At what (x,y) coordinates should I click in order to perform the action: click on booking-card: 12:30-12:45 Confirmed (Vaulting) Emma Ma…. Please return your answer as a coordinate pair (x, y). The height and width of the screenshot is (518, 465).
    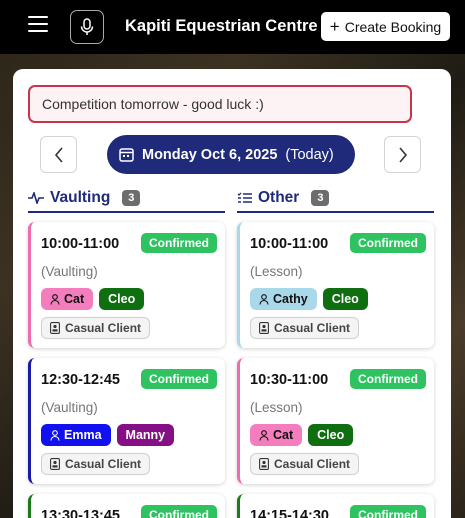
    Looking at the image, I should click on (126, 421).